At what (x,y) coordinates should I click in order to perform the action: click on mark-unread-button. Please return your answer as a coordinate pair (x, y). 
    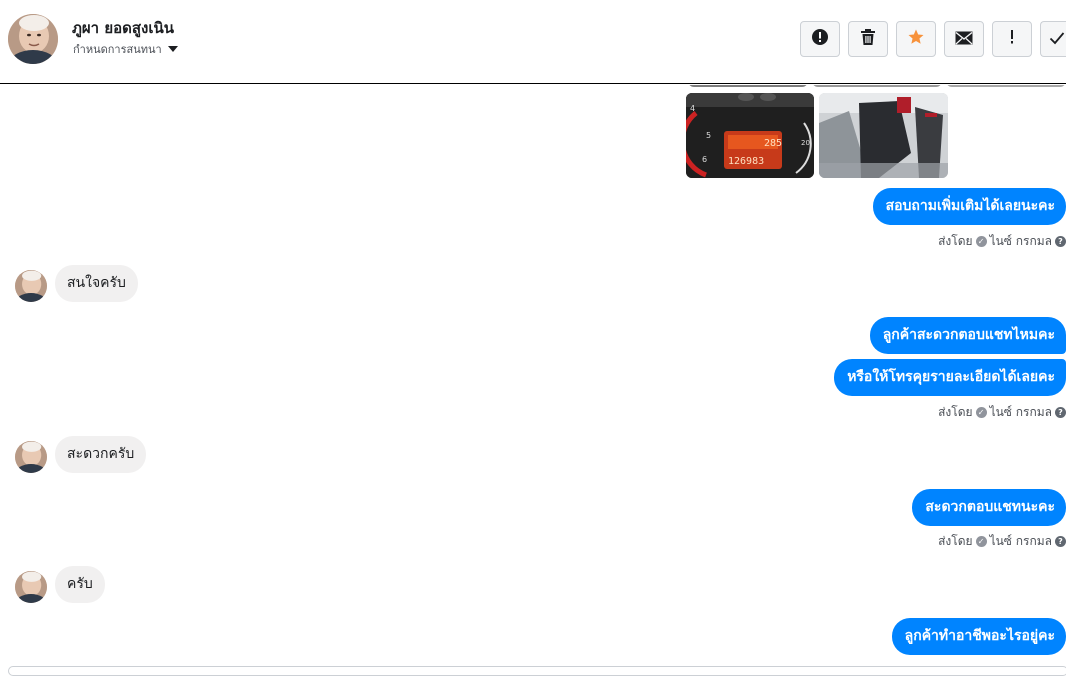
    Looking at the image, I should click on (964, 39).